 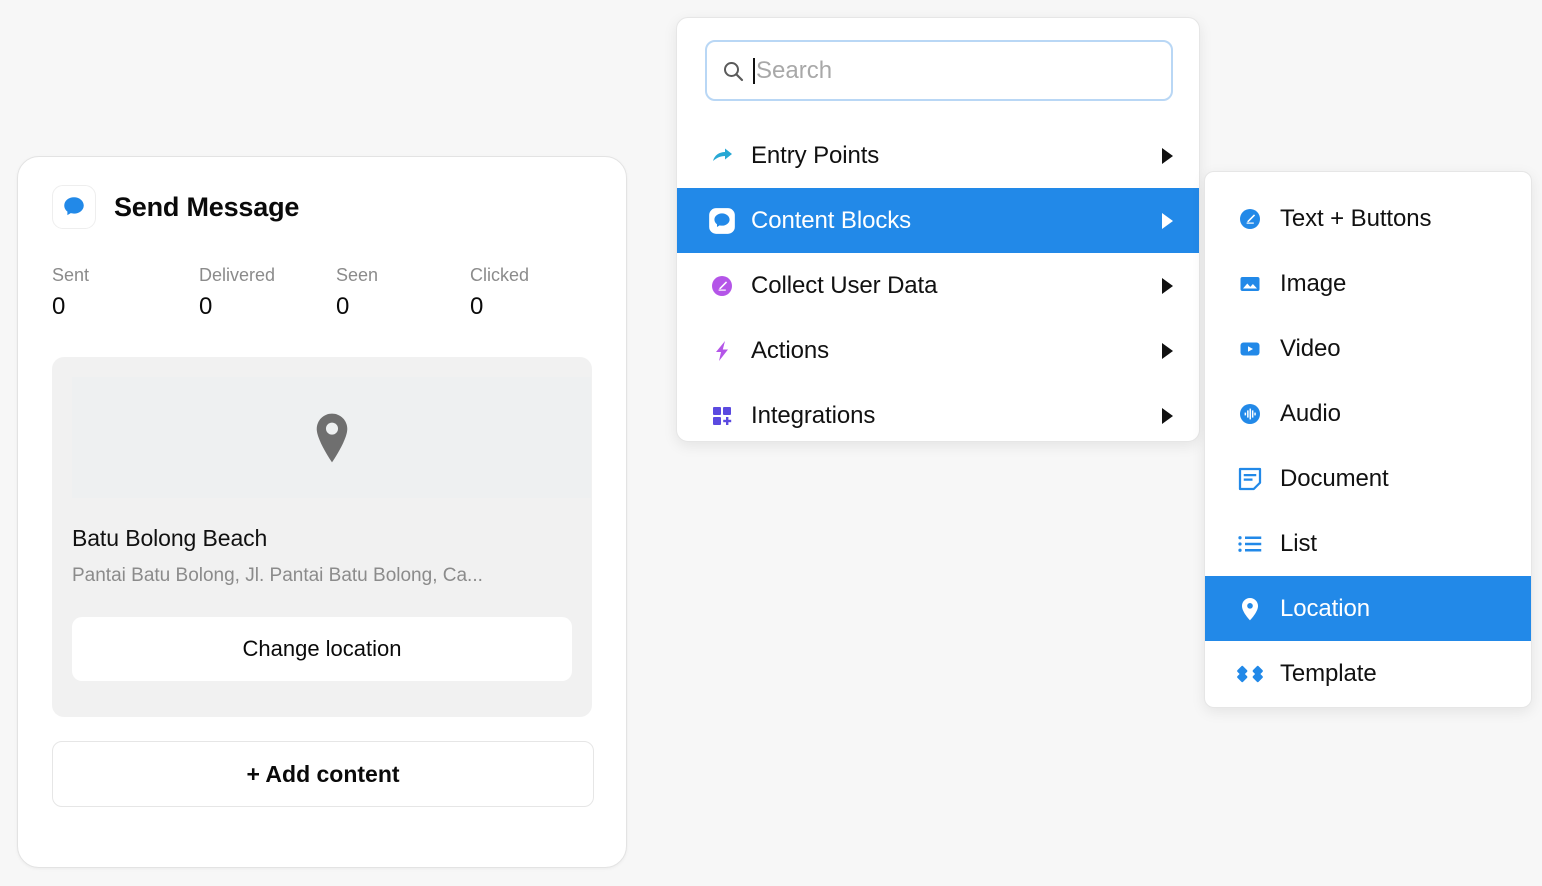 I want to click on stat-seen: Seen 0, so click(x=357, y=293).